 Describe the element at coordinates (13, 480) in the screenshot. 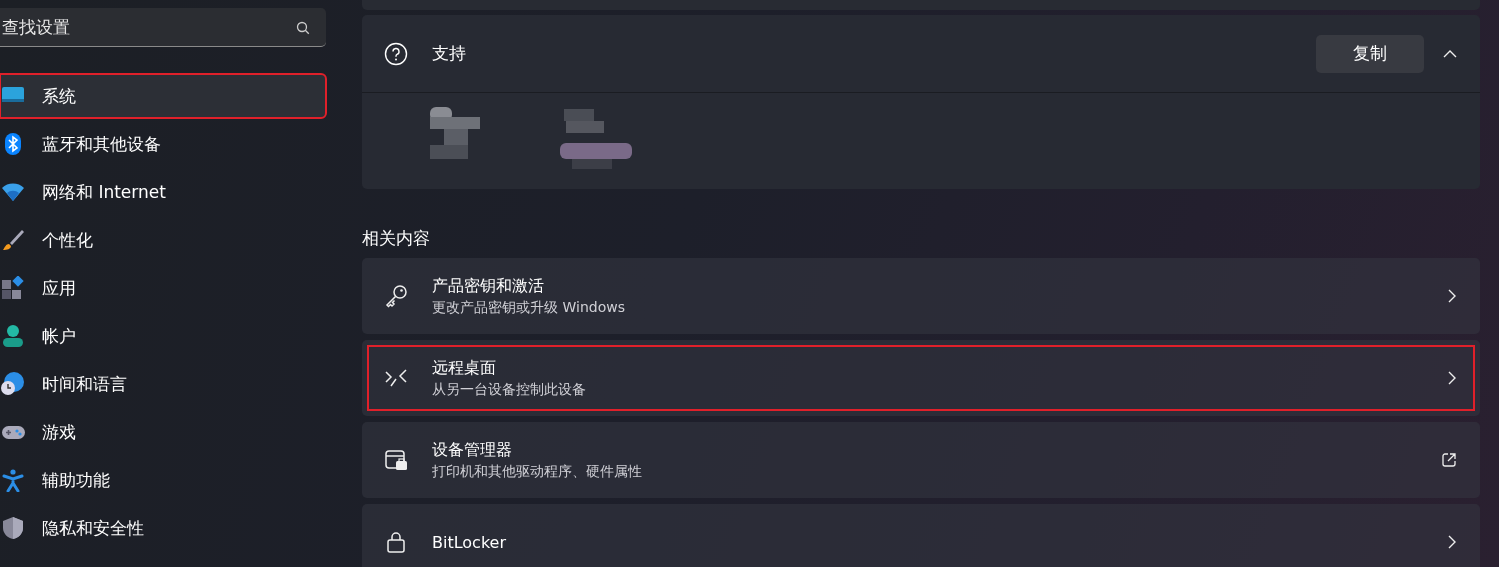

I see `accessibility-icon` at that location.